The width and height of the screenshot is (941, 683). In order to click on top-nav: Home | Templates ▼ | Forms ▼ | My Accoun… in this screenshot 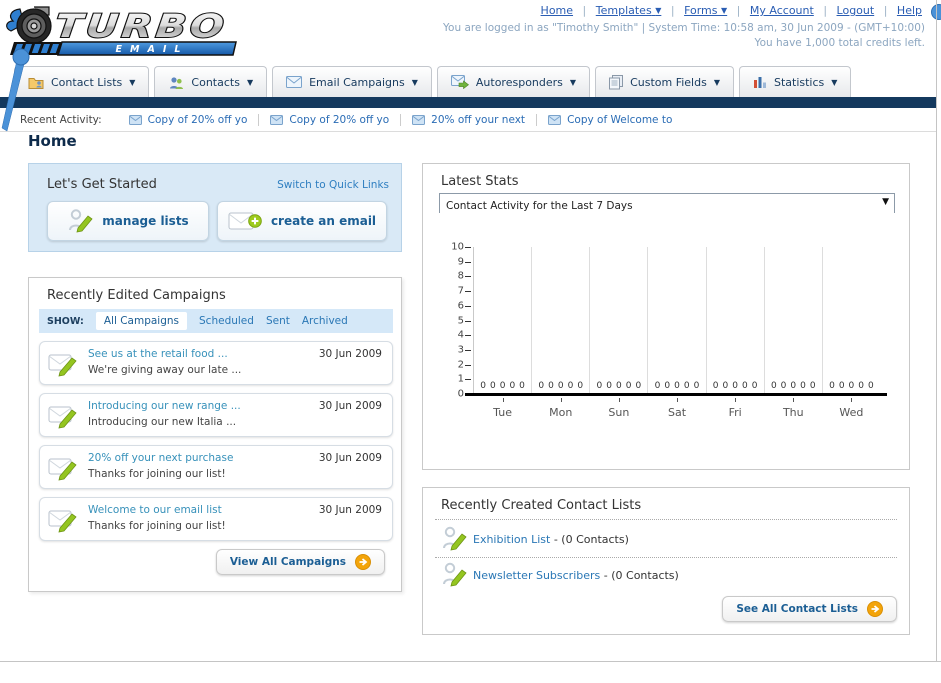, I will do `click(731, 10)`.